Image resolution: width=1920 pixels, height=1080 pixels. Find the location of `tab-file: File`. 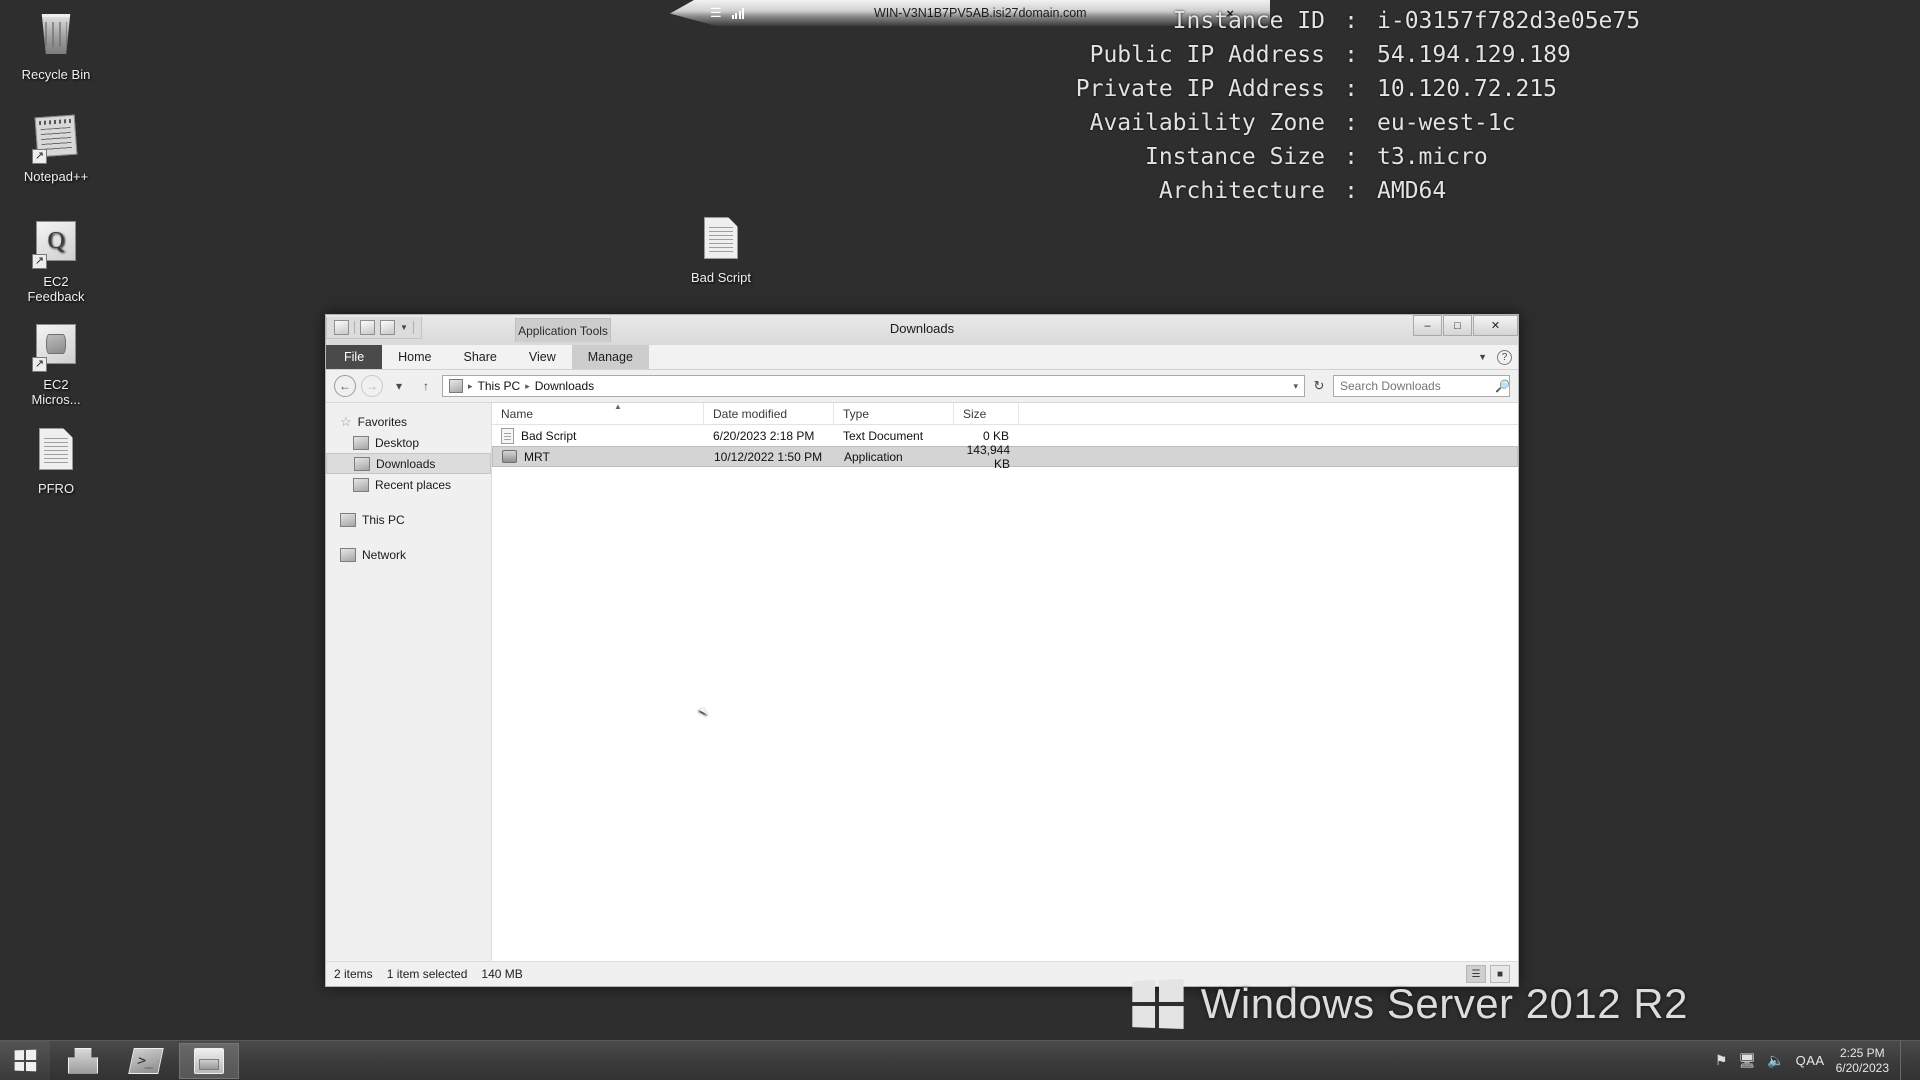

tab-file: File is located at coordinates (354, 357).